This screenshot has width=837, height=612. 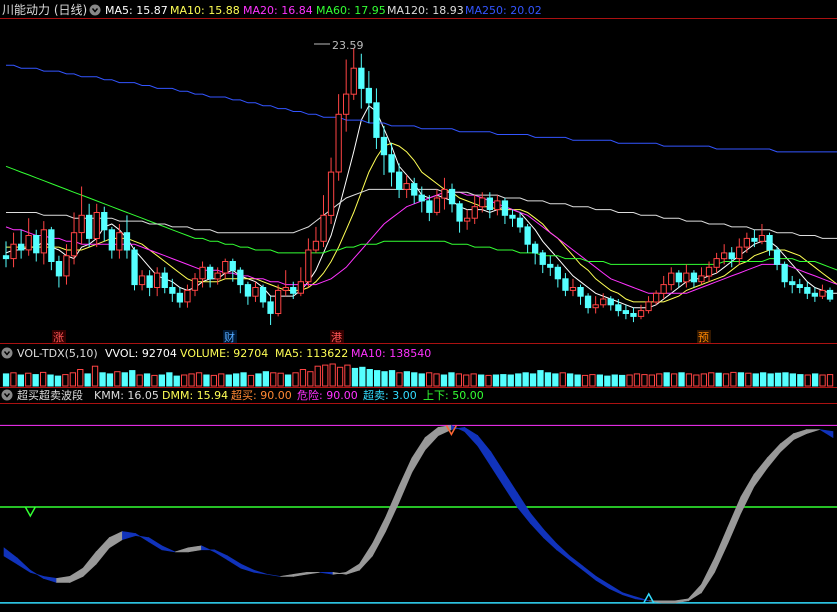 What do you see at coordinates (95, 10) in the screenshot?
I see `main-menu-icon` at bounding box center [95, 10].